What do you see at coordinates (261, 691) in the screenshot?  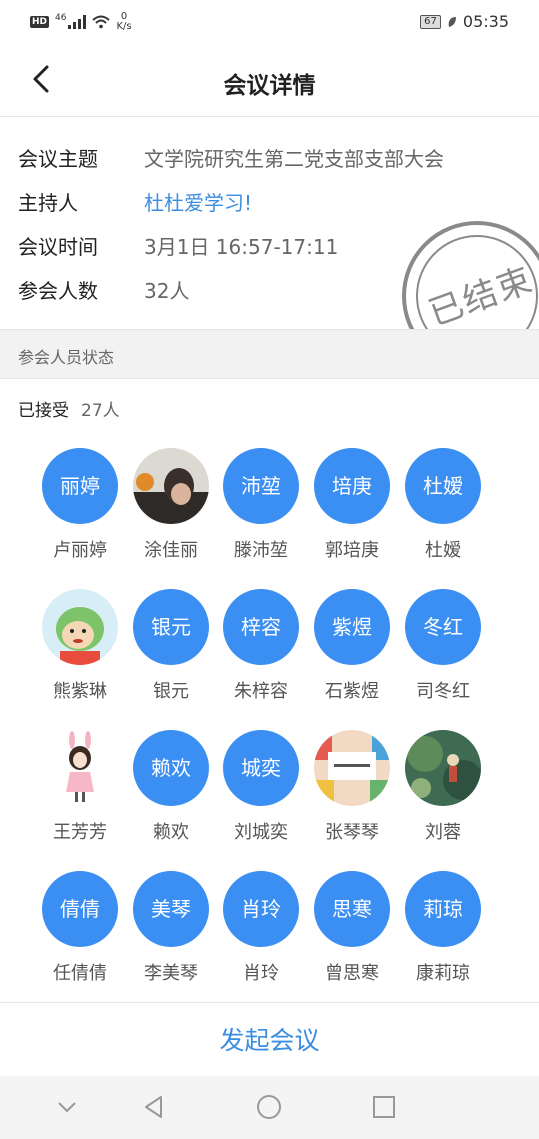 I see `participant-name: 朱梓容` at bounding box center [261, 691].